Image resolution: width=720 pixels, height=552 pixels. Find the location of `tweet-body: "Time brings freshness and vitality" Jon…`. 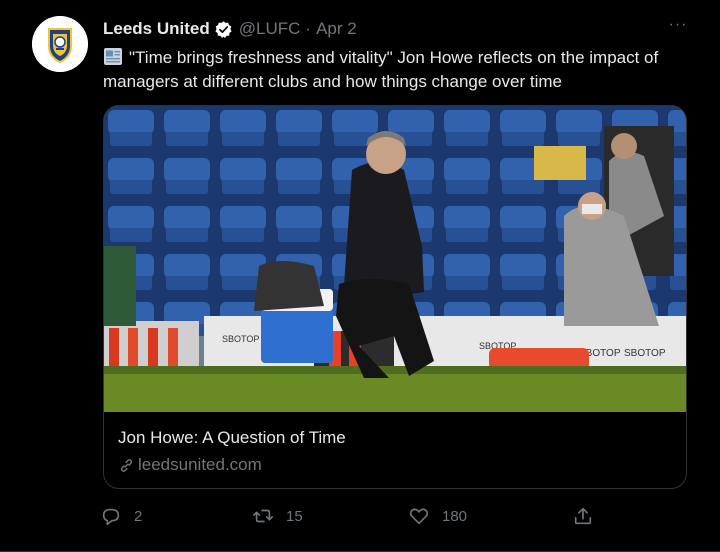

tweet-body: "Time brings freshness and vitality" Jon… is located at coordinates (381, 69).